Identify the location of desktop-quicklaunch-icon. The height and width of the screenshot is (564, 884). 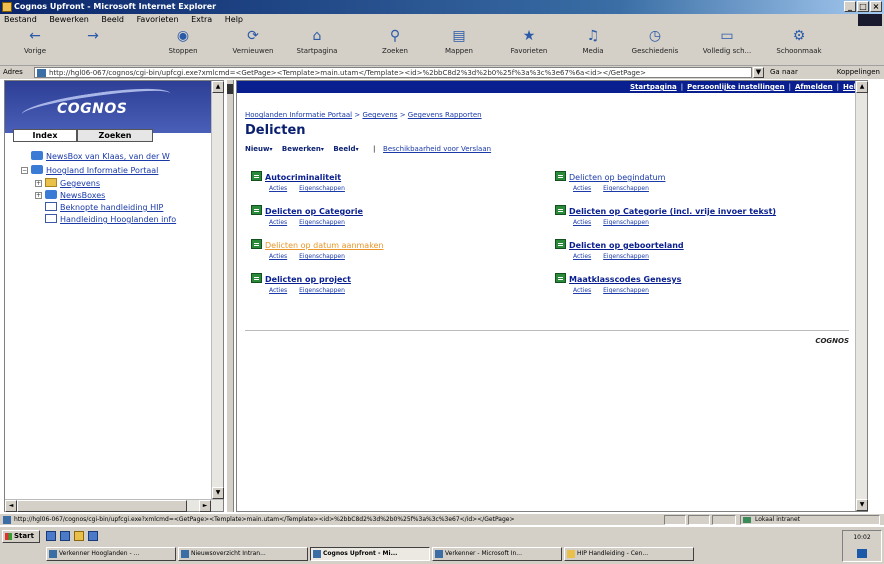
(93, 536).